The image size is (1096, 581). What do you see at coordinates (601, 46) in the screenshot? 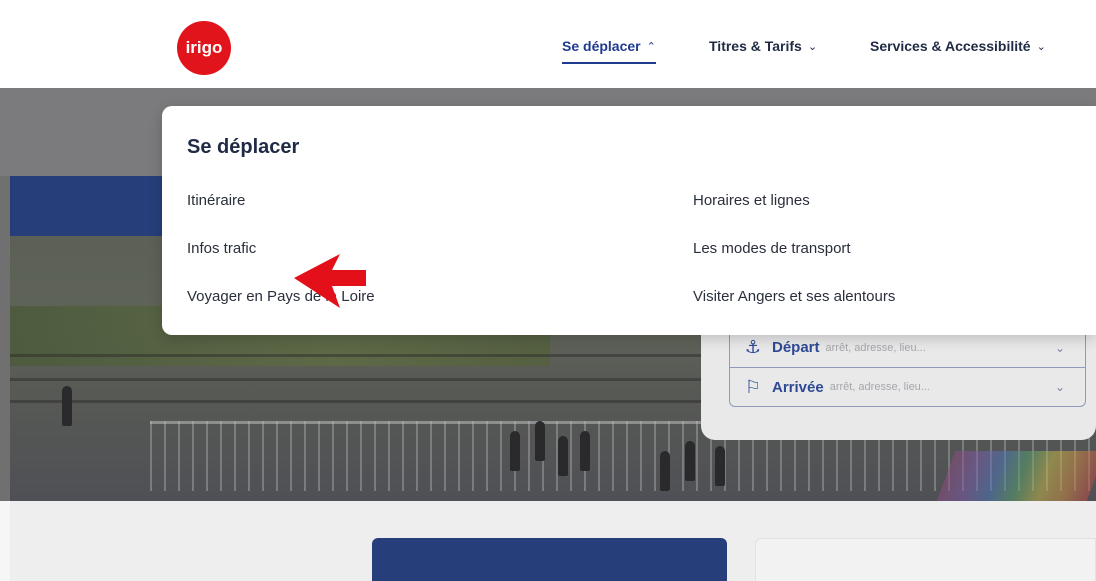
I see `nav-label: Se déplacer` at bounding box center [601, 46].